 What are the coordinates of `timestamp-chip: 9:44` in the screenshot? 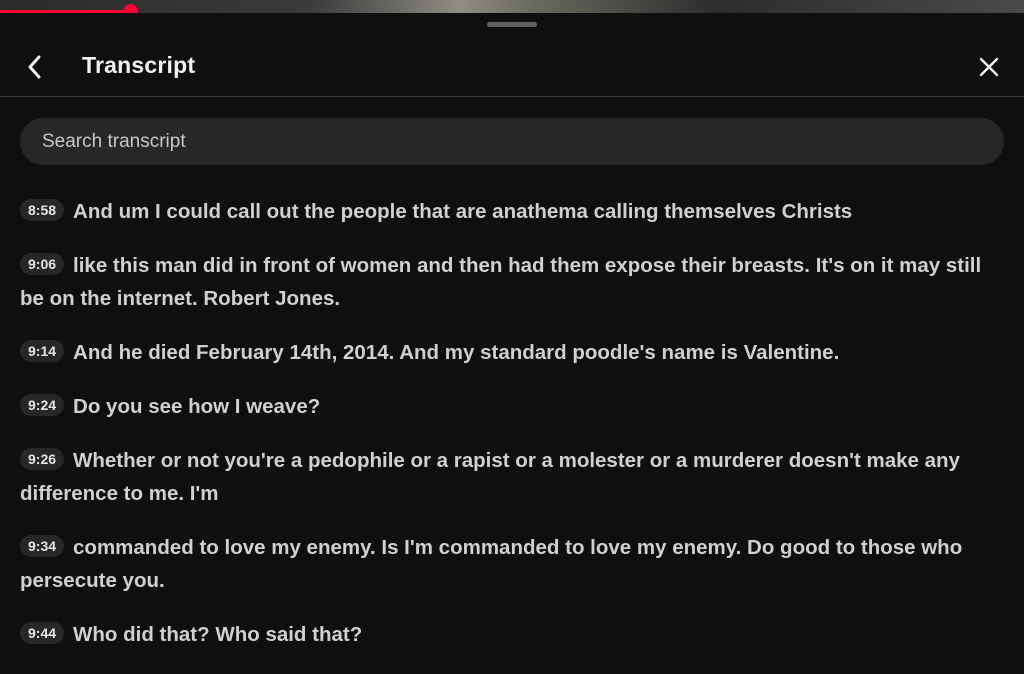 It's located at (42, 633).